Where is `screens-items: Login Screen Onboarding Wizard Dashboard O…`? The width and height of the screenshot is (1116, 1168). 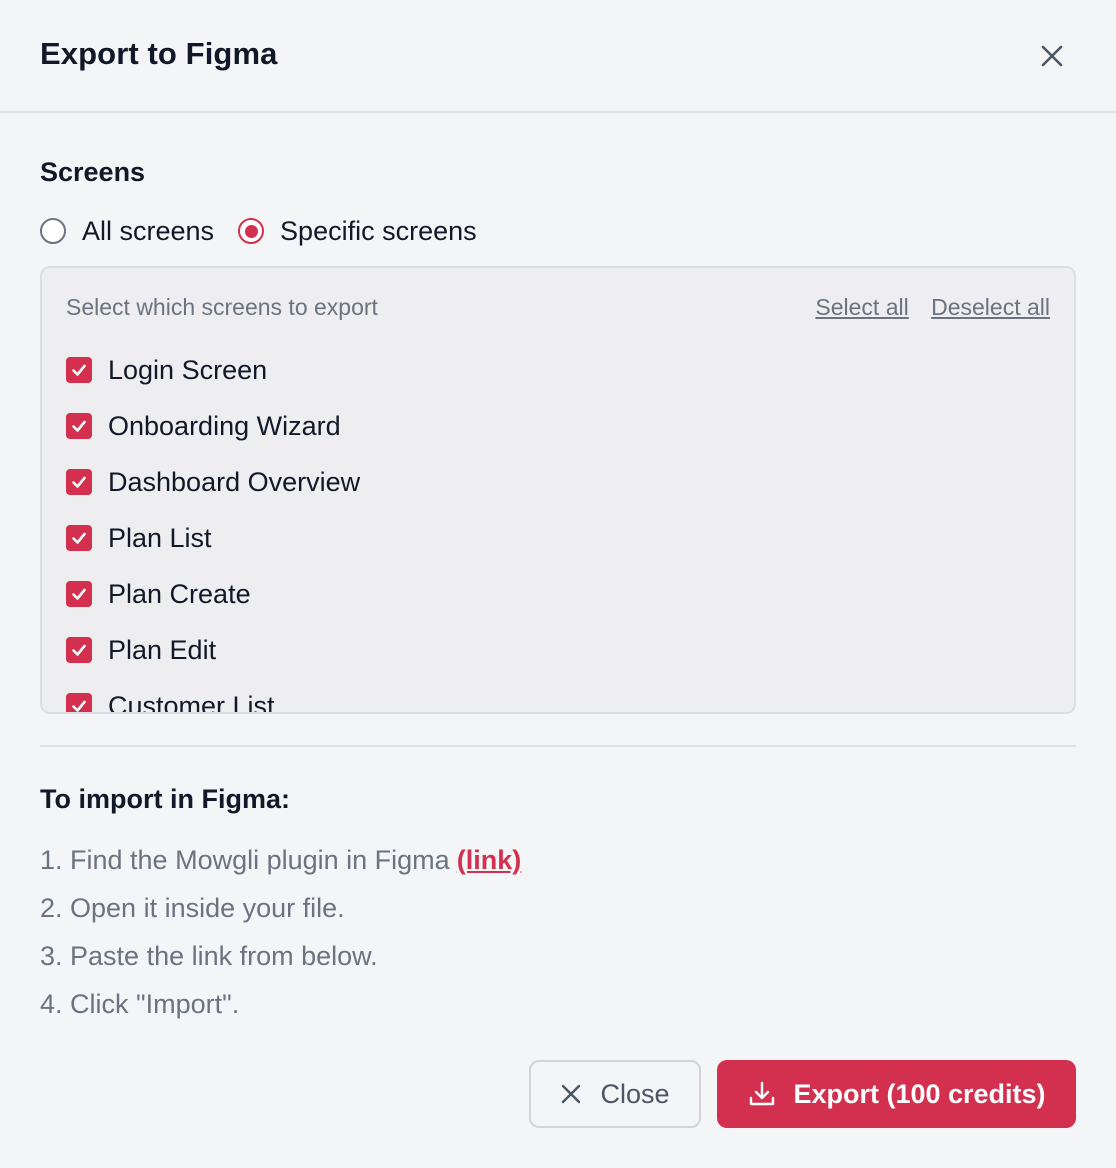 screens-items: Login Screen Onboarding Wizard Dashboard O… is located at coordinates (213, 528).